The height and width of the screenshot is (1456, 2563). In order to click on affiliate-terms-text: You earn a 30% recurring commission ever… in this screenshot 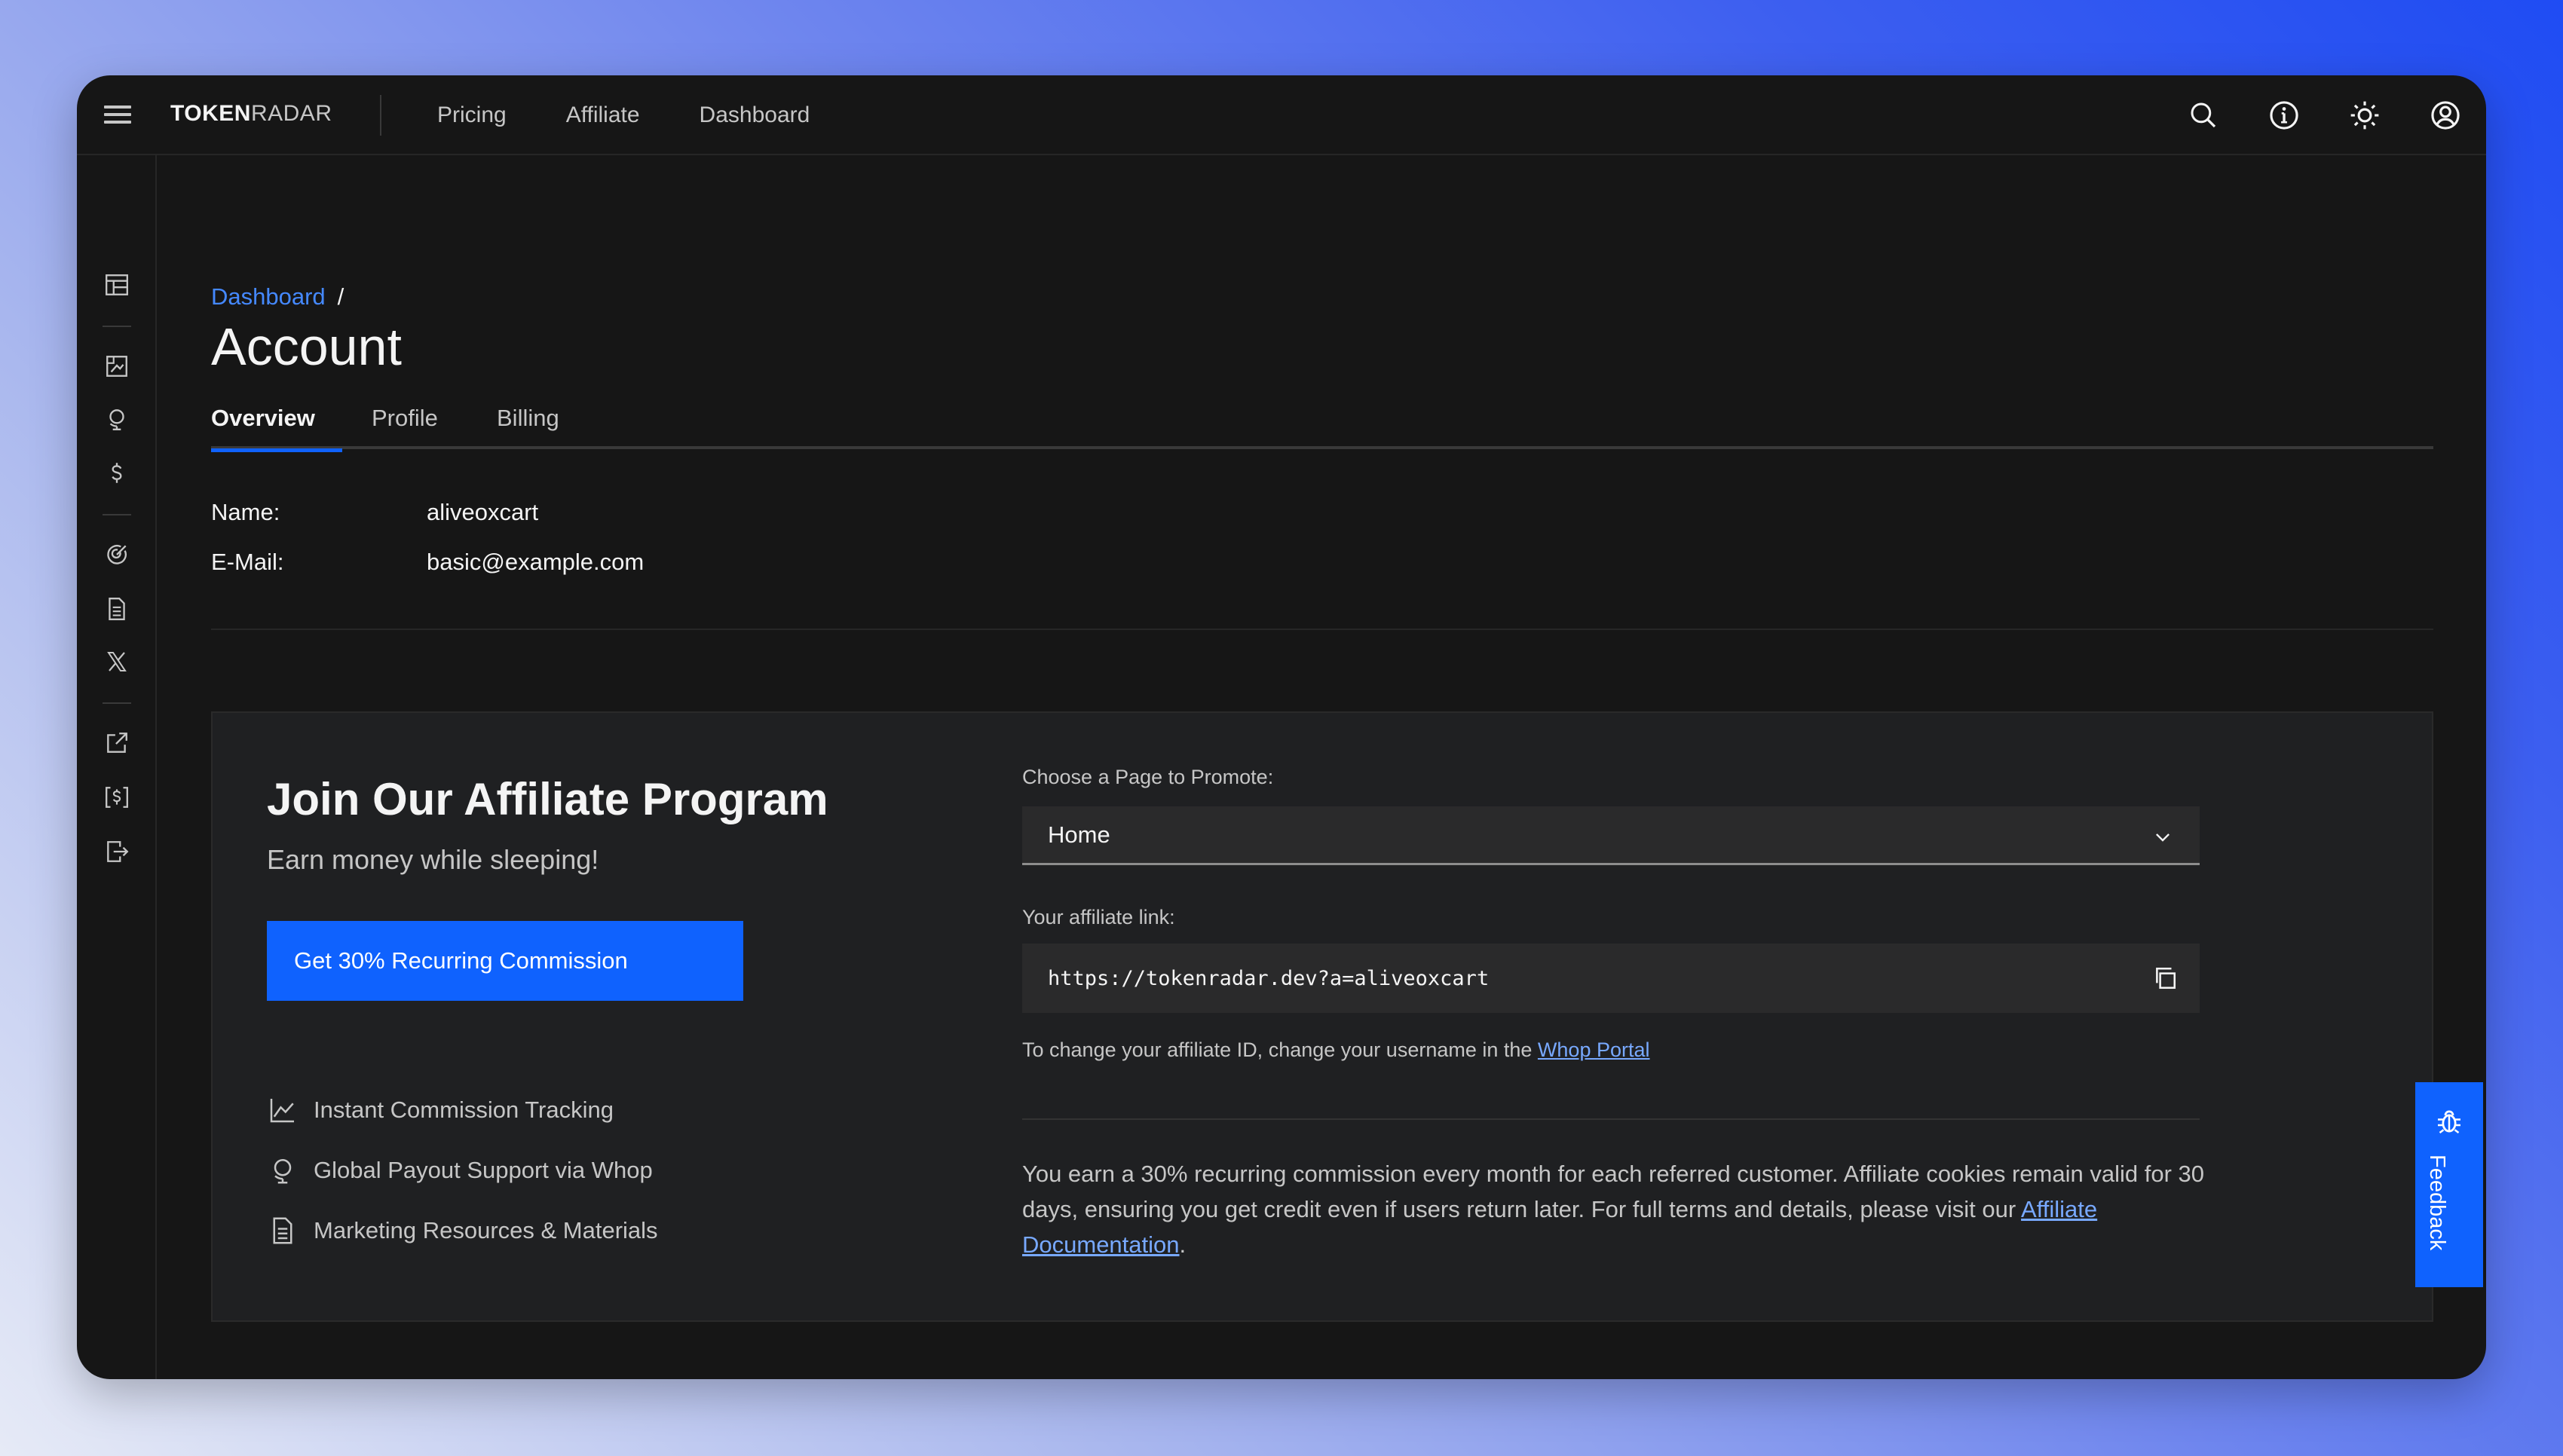, I will do `click(1614, 1209)`.